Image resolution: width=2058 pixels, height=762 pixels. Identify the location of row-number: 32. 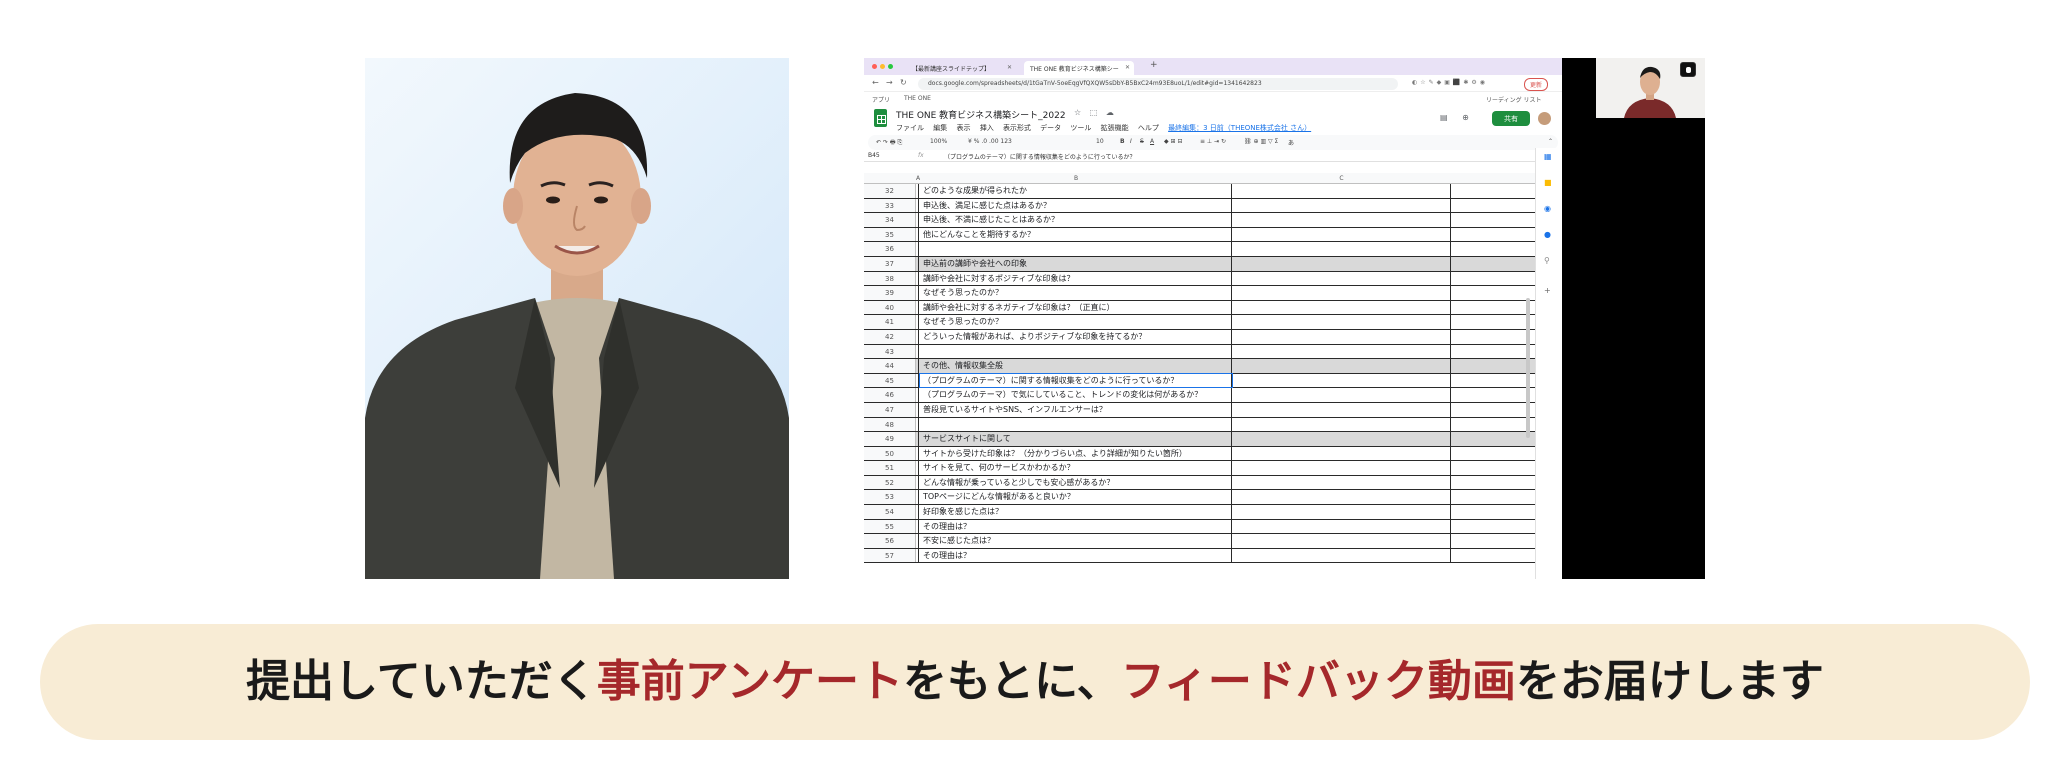
(890, 191).